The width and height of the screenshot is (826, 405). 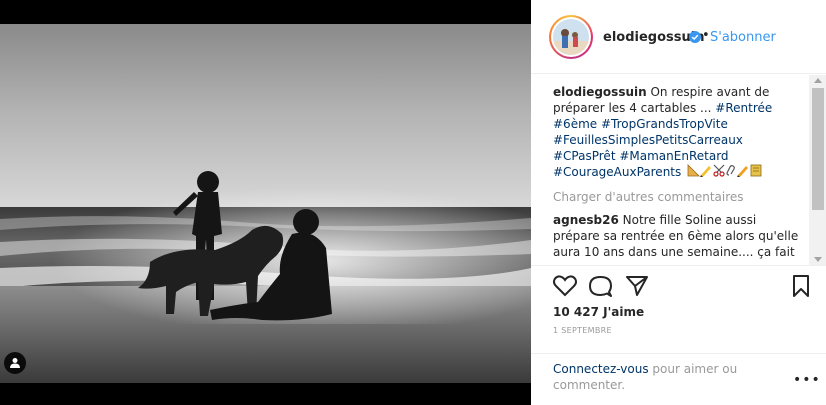 What do you see at coordinates (575, 124) in the screenshot?
I see `hashtag-link: #6ème` at bounding box center [575, 124].